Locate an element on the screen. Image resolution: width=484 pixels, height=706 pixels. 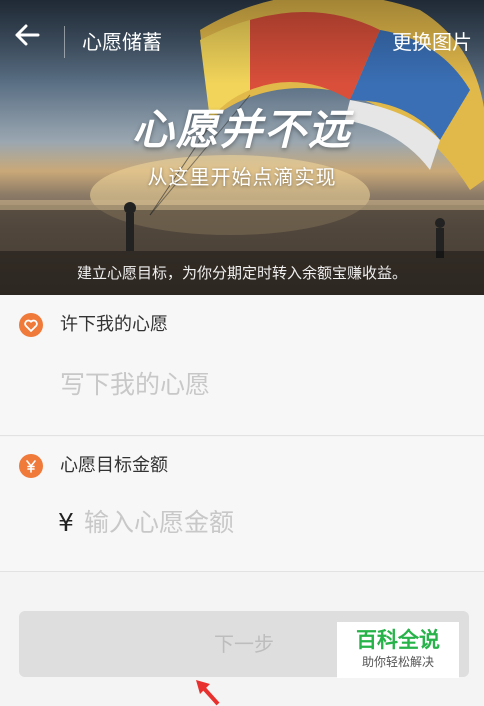
amount-label: 心愿目标金额 is located at coordinates (114, 465).